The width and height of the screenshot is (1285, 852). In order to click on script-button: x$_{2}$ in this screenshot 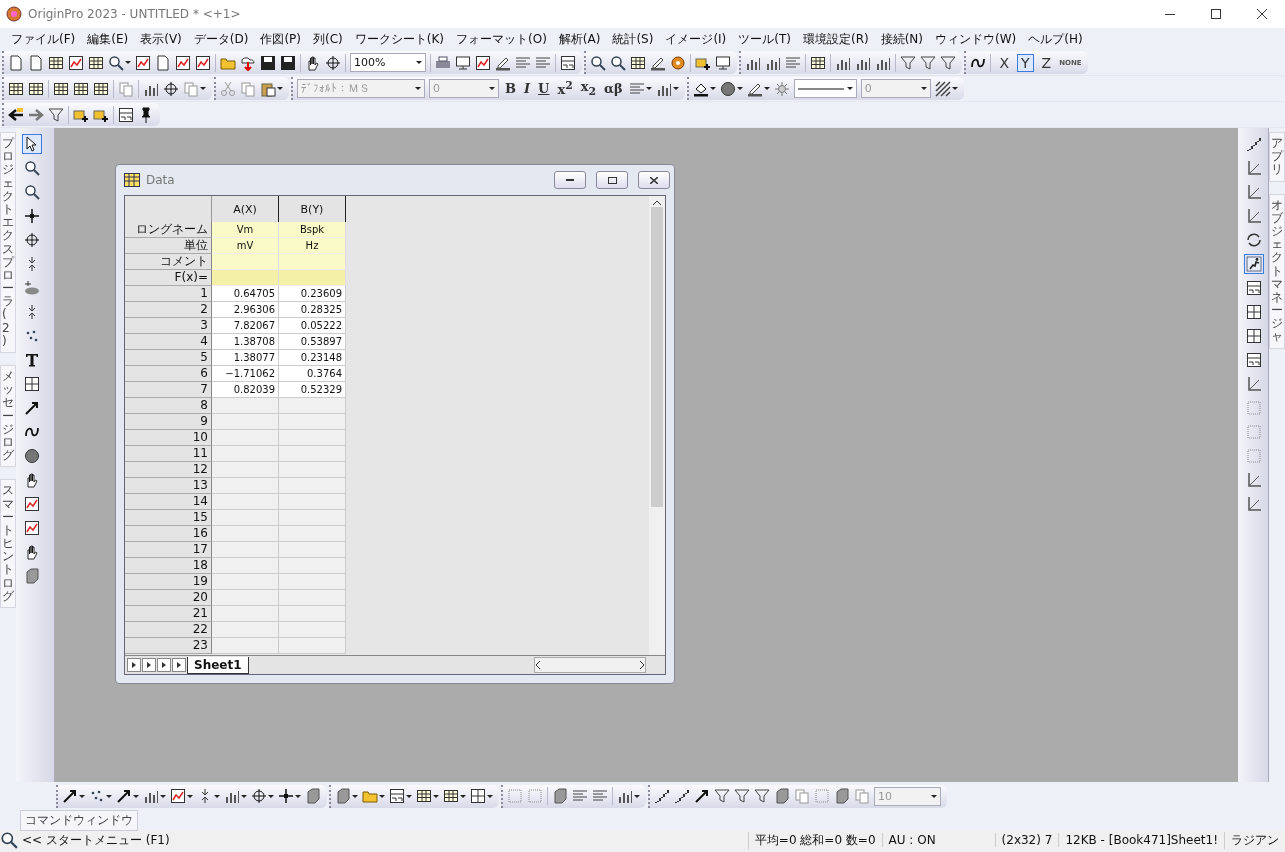, I will do `click(588, 88)`.